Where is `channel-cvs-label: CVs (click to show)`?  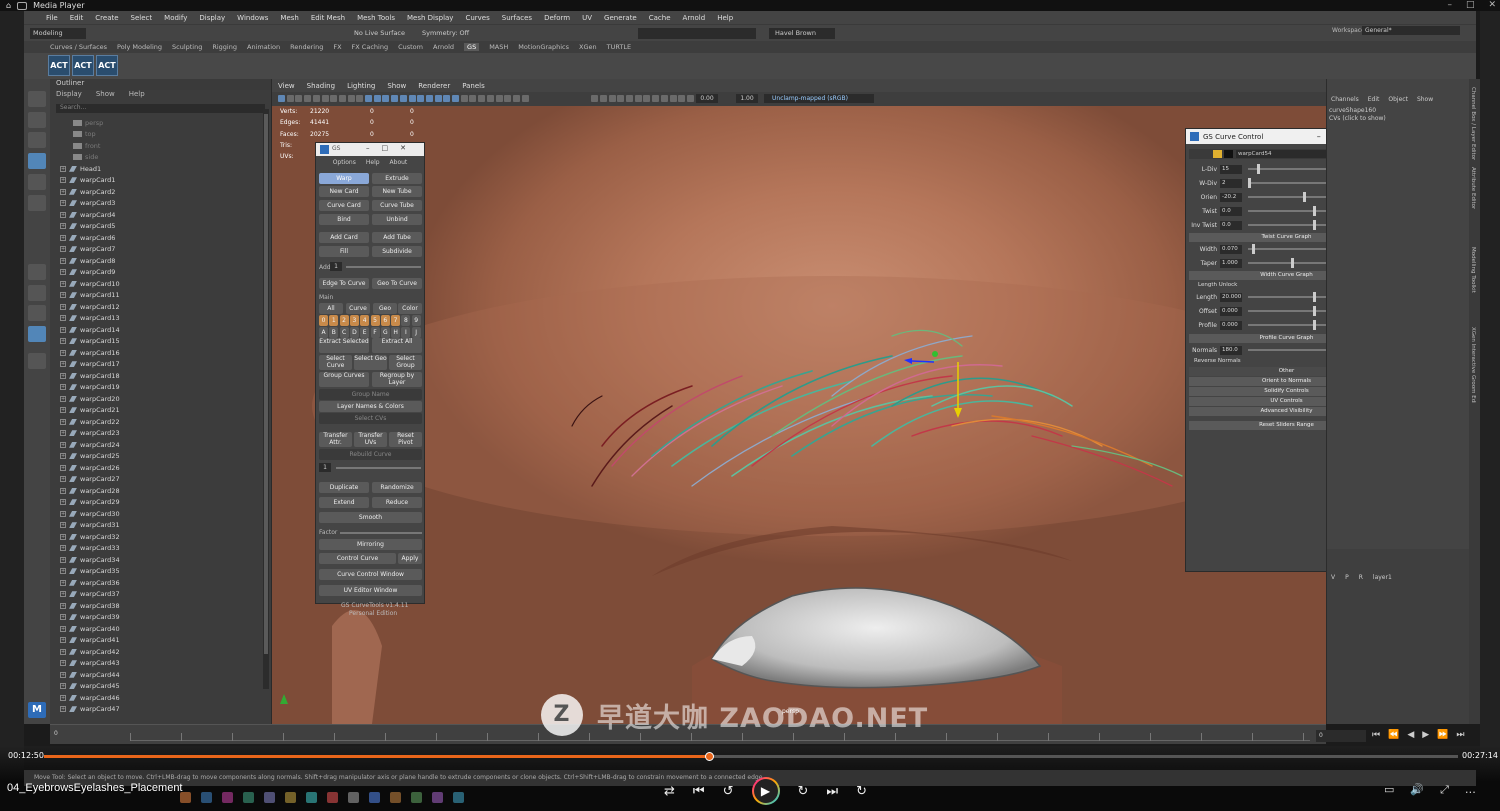
channel-cvs-label: CVs (click to show) is located at coordinates (1401, 118).